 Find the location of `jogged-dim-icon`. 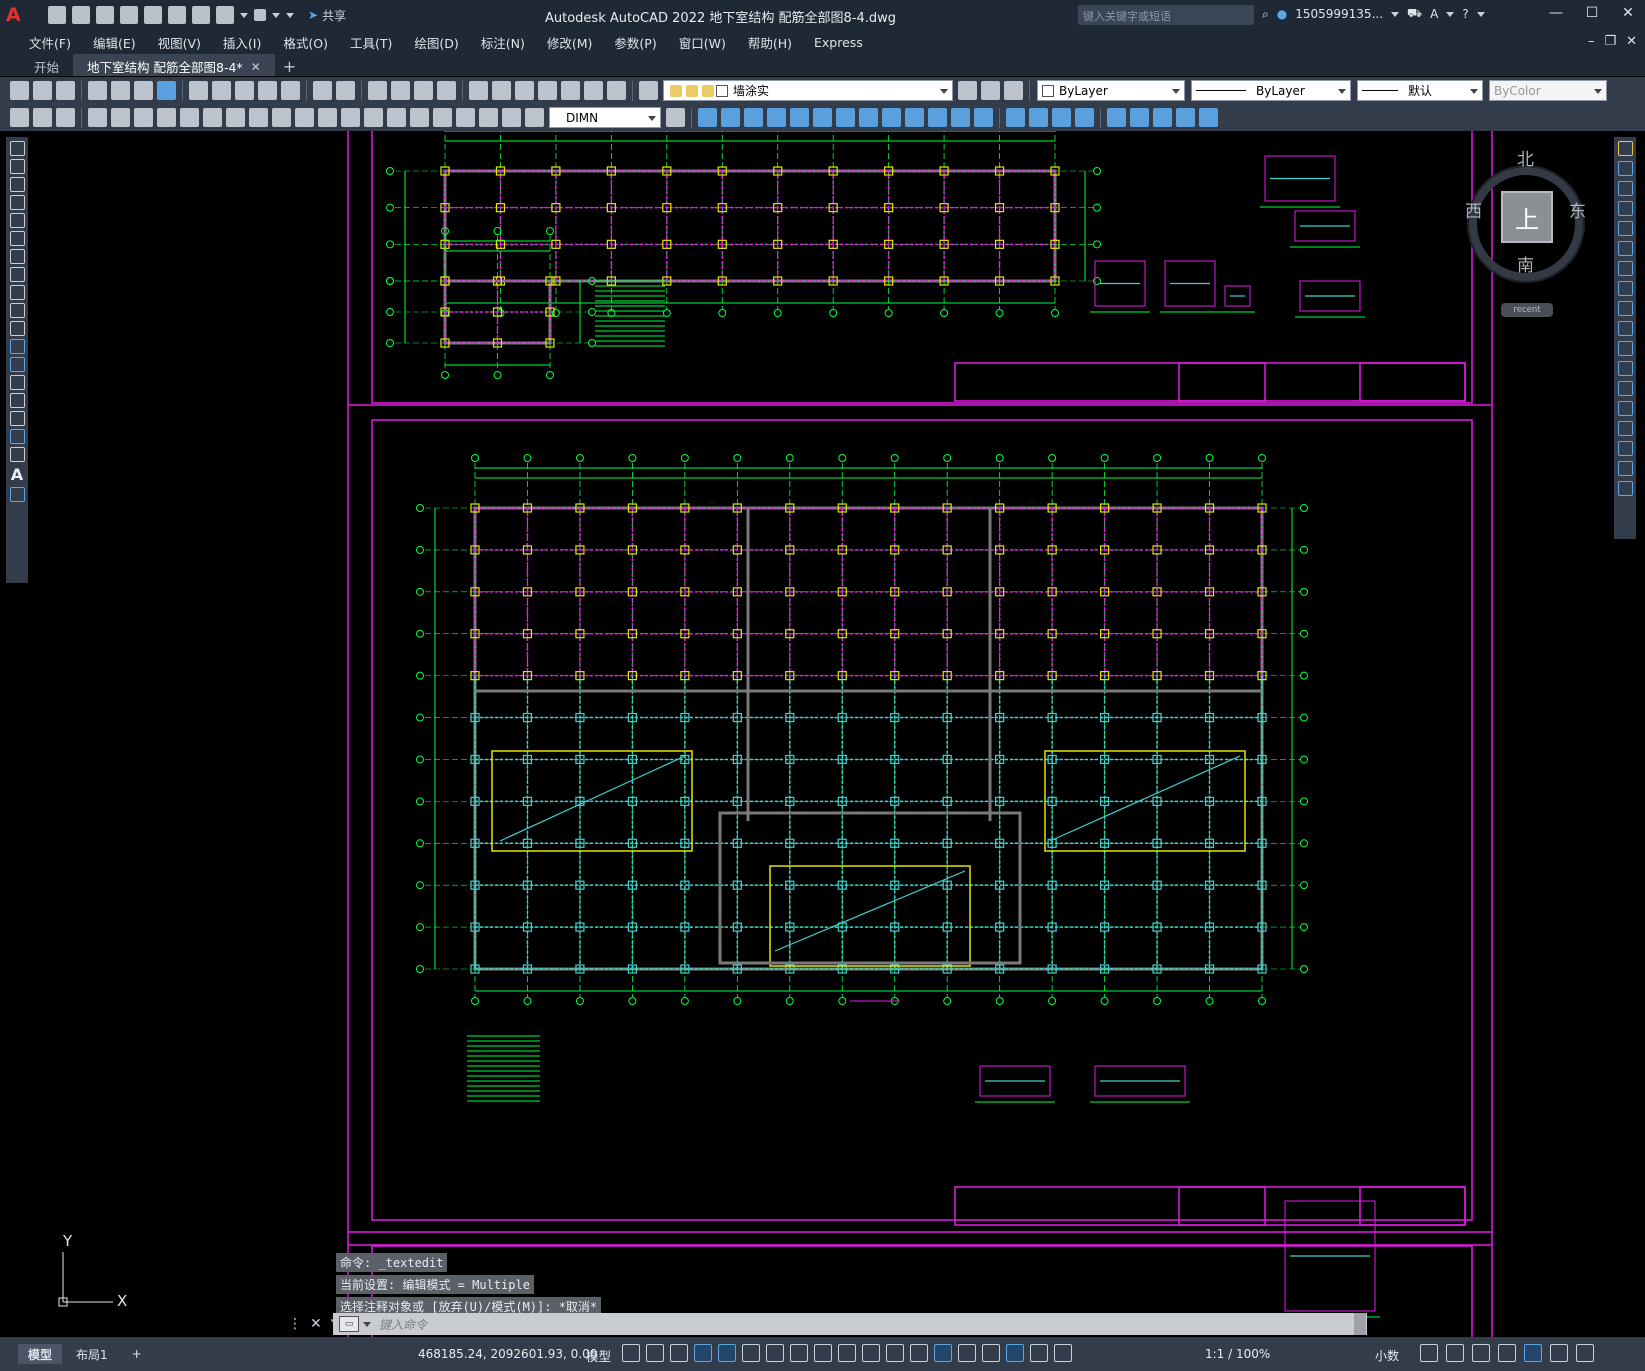

jogged-dim-icon is located at coordinates (212, 117).